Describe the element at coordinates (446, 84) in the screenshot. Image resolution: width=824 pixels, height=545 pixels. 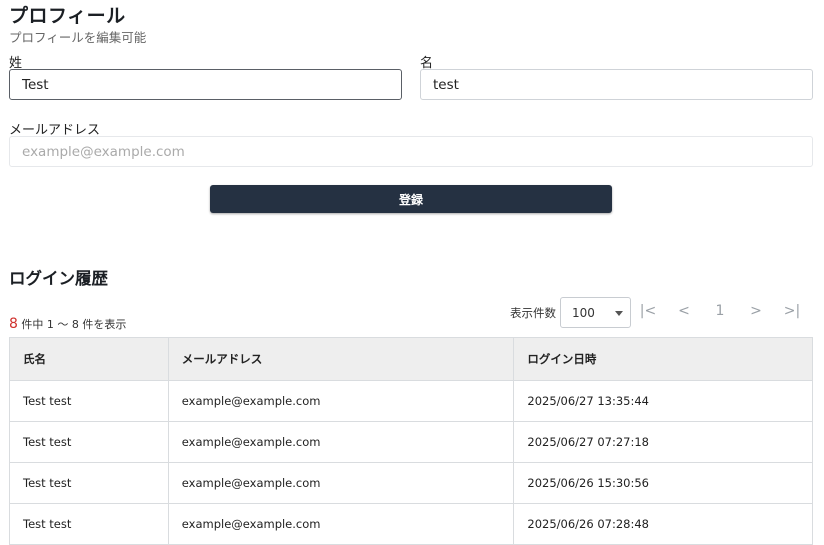
I see `first-name-value: test` at that location.